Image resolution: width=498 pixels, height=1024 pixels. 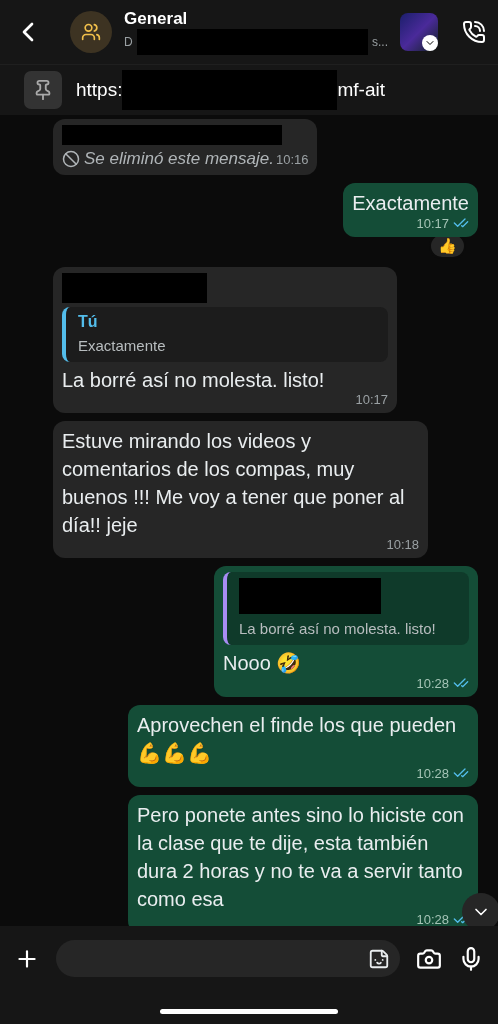 I want to click on group-icon, so click(x=91, y=32).